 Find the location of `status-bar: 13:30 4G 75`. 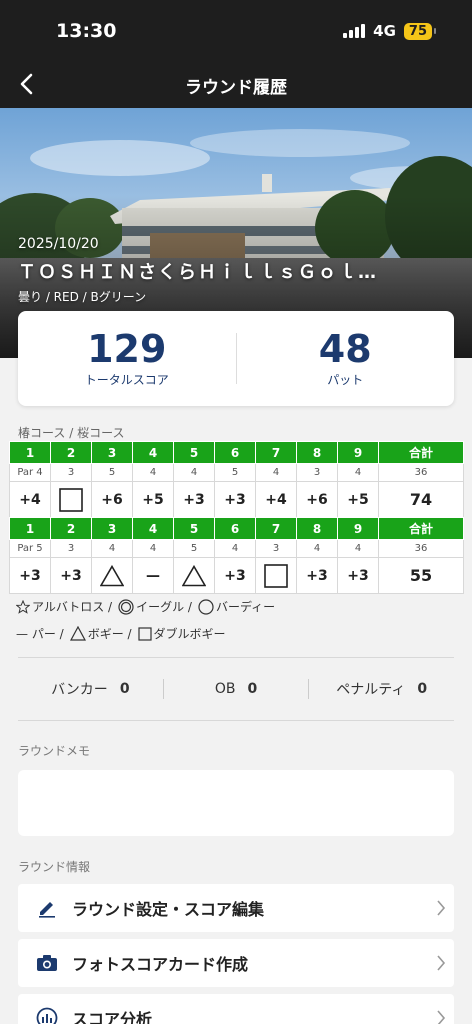

status-bar: 13:30 4G 75 is located at coordinates (236, 31).